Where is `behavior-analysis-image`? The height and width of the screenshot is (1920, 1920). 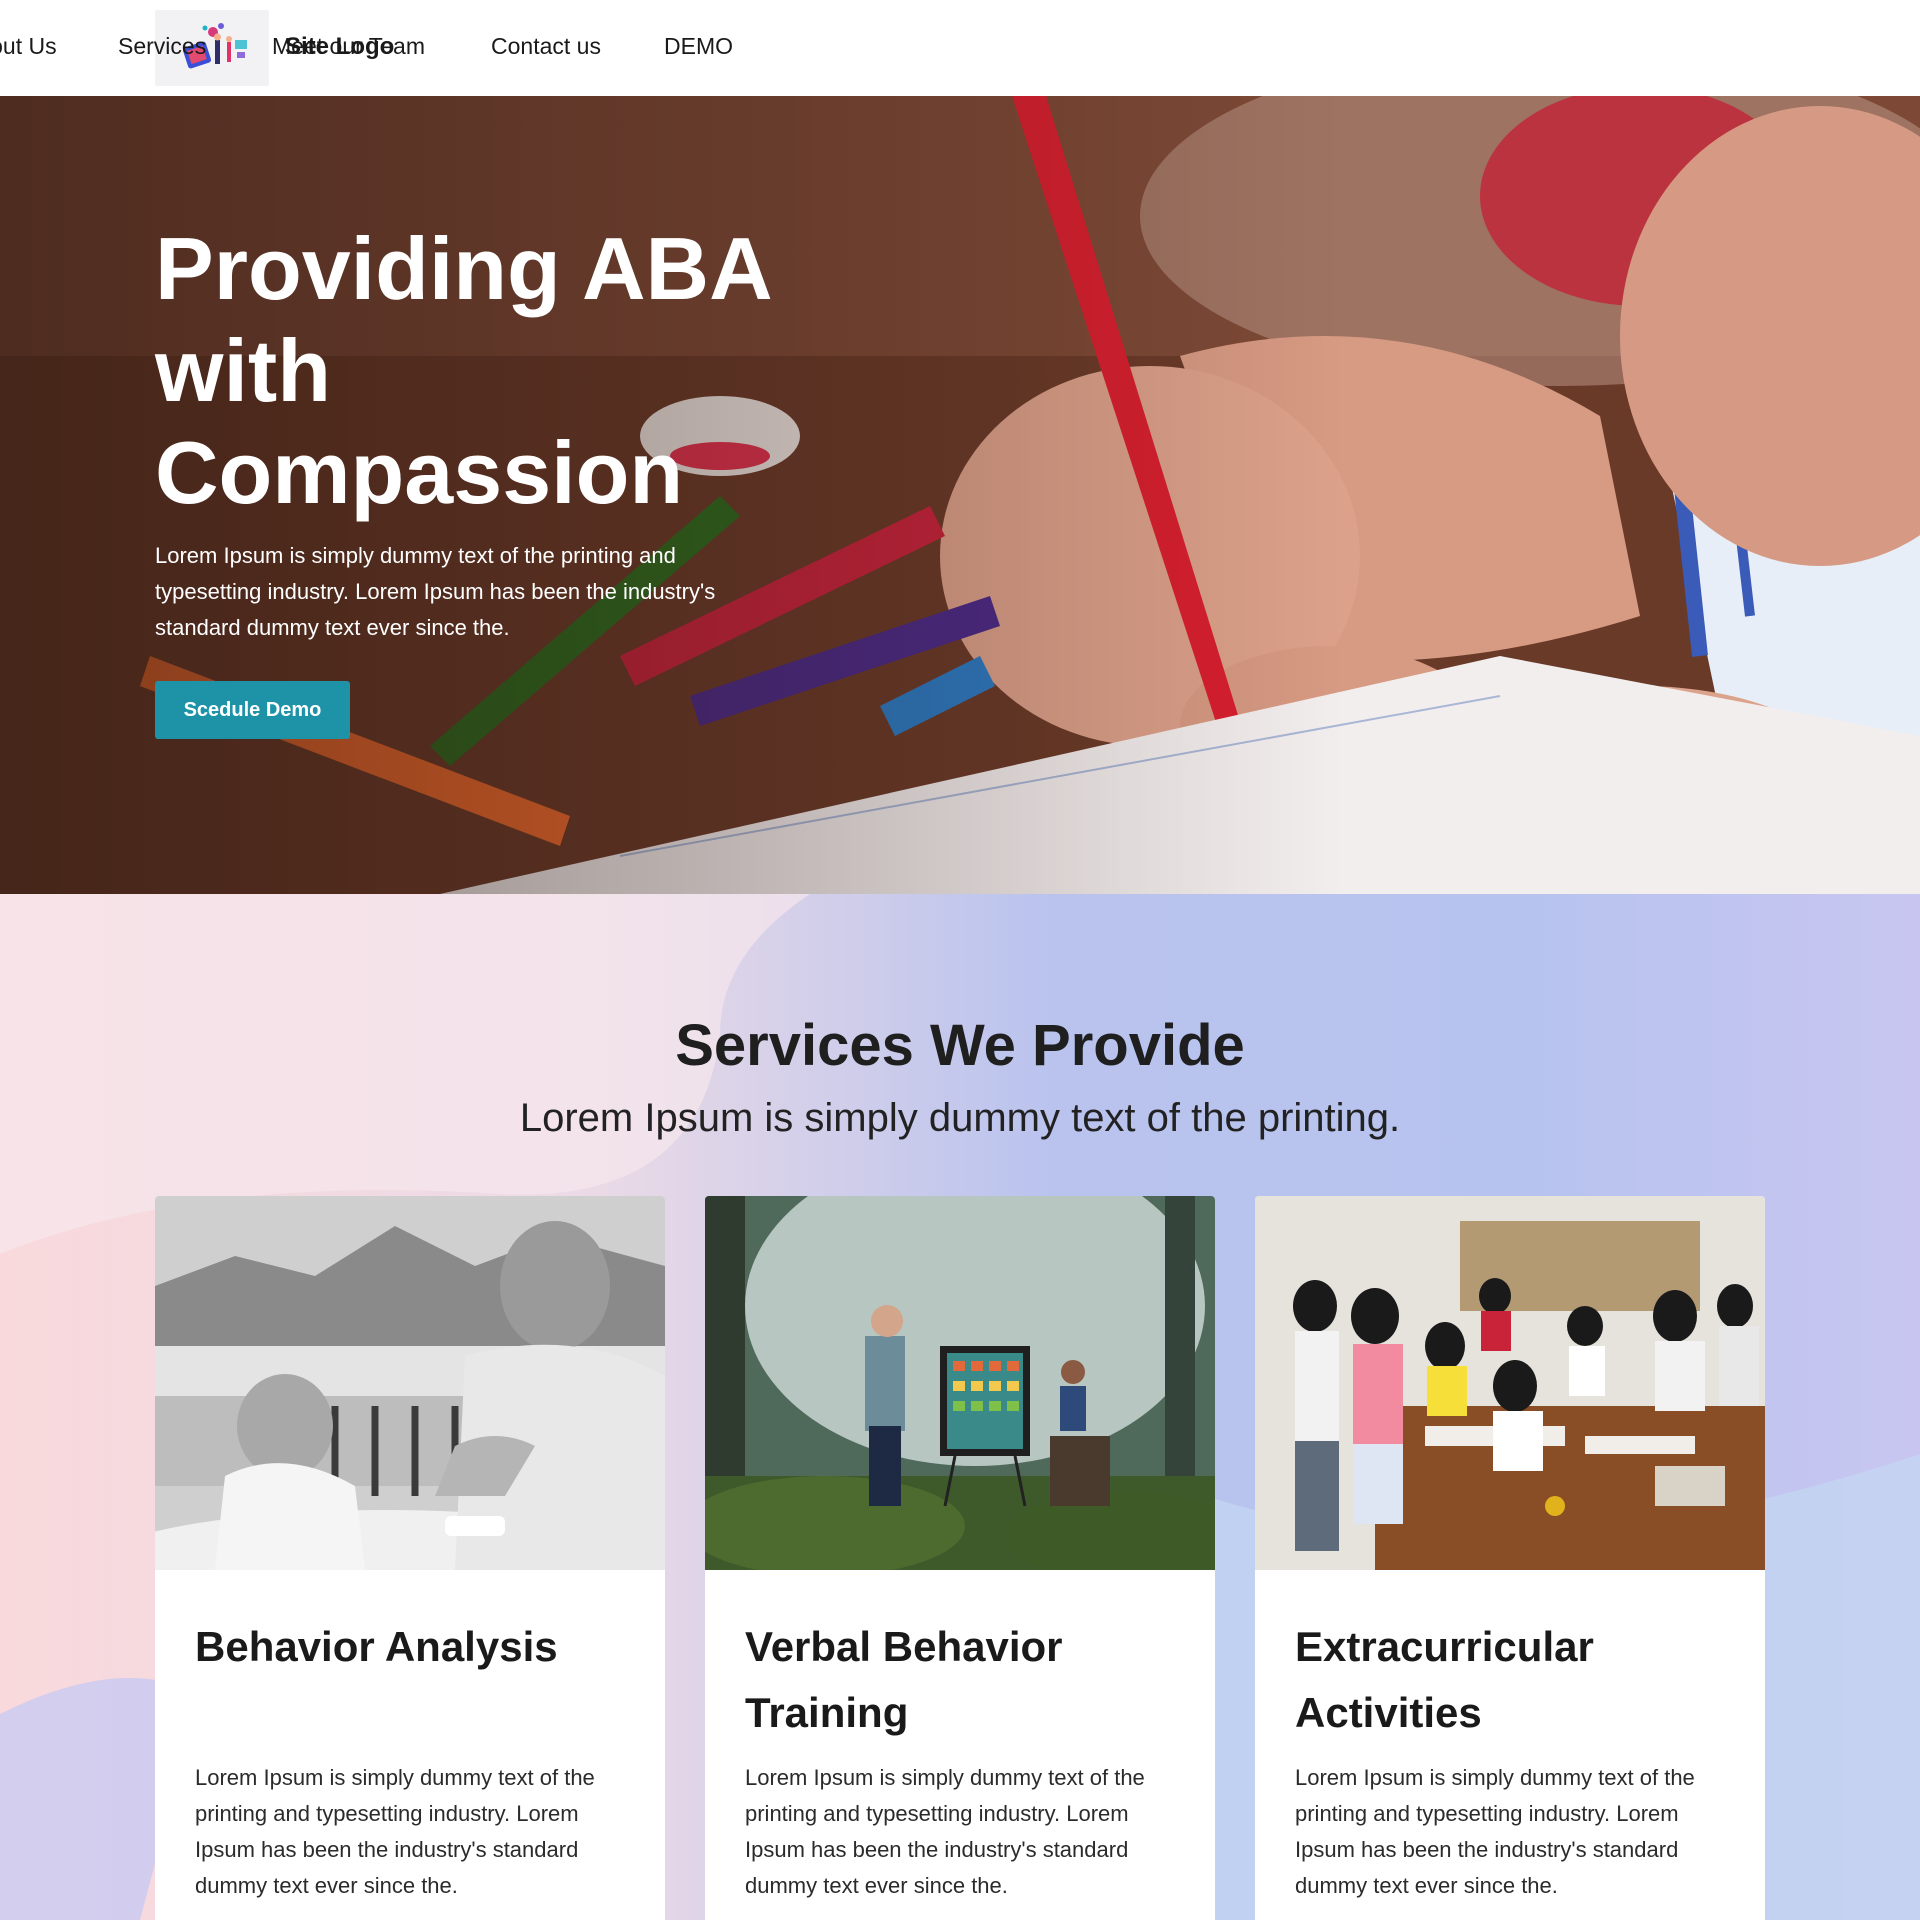 behavior-analysis-image is located at coordinates (410, 1383).